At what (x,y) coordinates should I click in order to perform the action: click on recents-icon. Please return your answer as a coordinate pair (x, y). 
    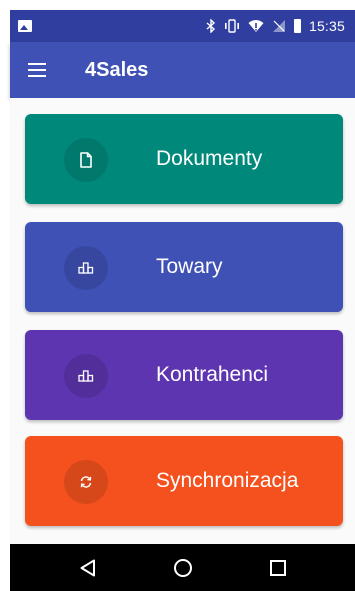
    Looking at the image, I should click on (277, 567).